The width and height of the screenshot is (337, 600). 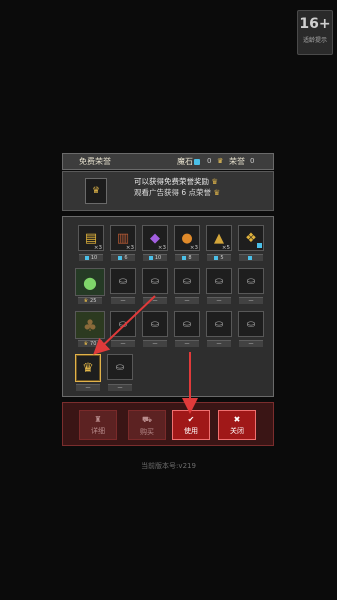 I want to click on gold-coins-icon: ❖, so click(x=251, y=238).